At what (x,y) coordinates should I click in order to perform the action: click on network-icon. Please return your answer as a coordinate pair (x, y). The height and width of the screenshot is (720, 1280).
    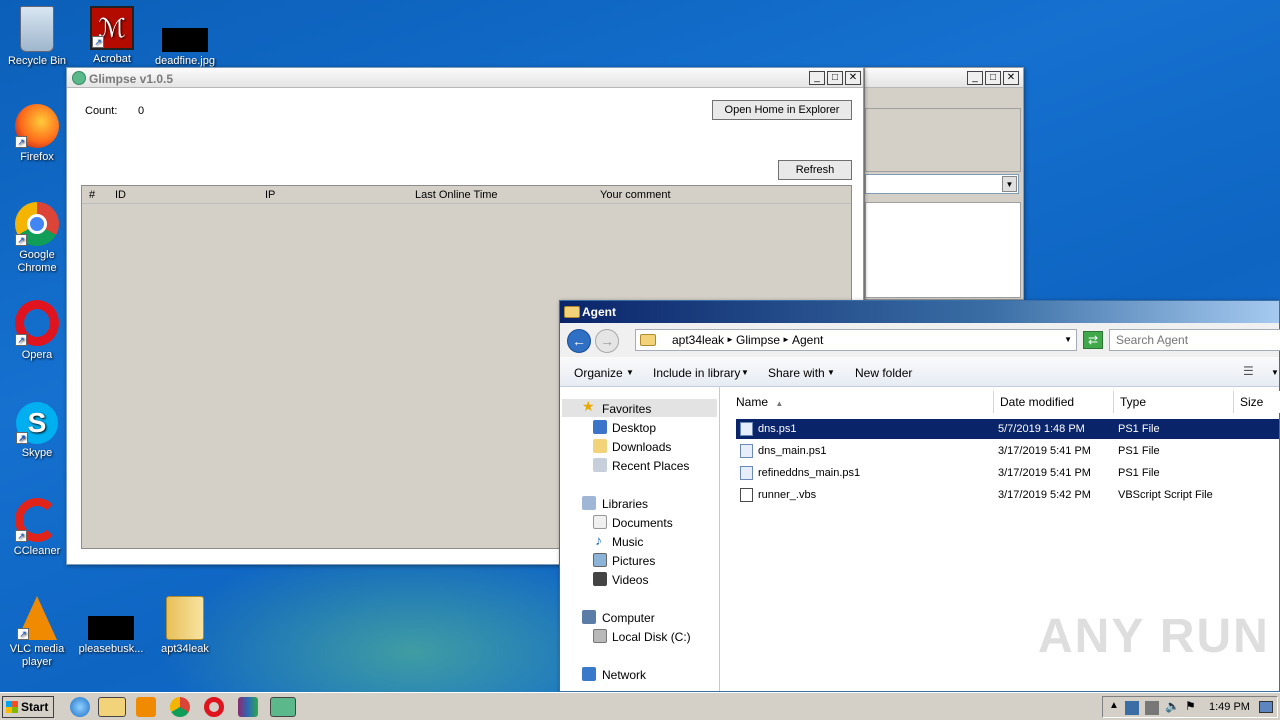
    Looking at the image, I should click on (589, 674).